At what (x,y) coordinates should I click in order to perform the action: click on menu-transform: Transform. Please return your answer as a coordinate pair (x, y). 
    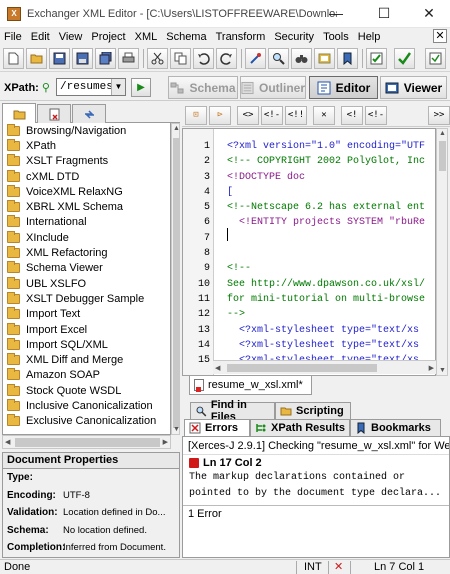
    Looking at the image, I should click on (241, 37).